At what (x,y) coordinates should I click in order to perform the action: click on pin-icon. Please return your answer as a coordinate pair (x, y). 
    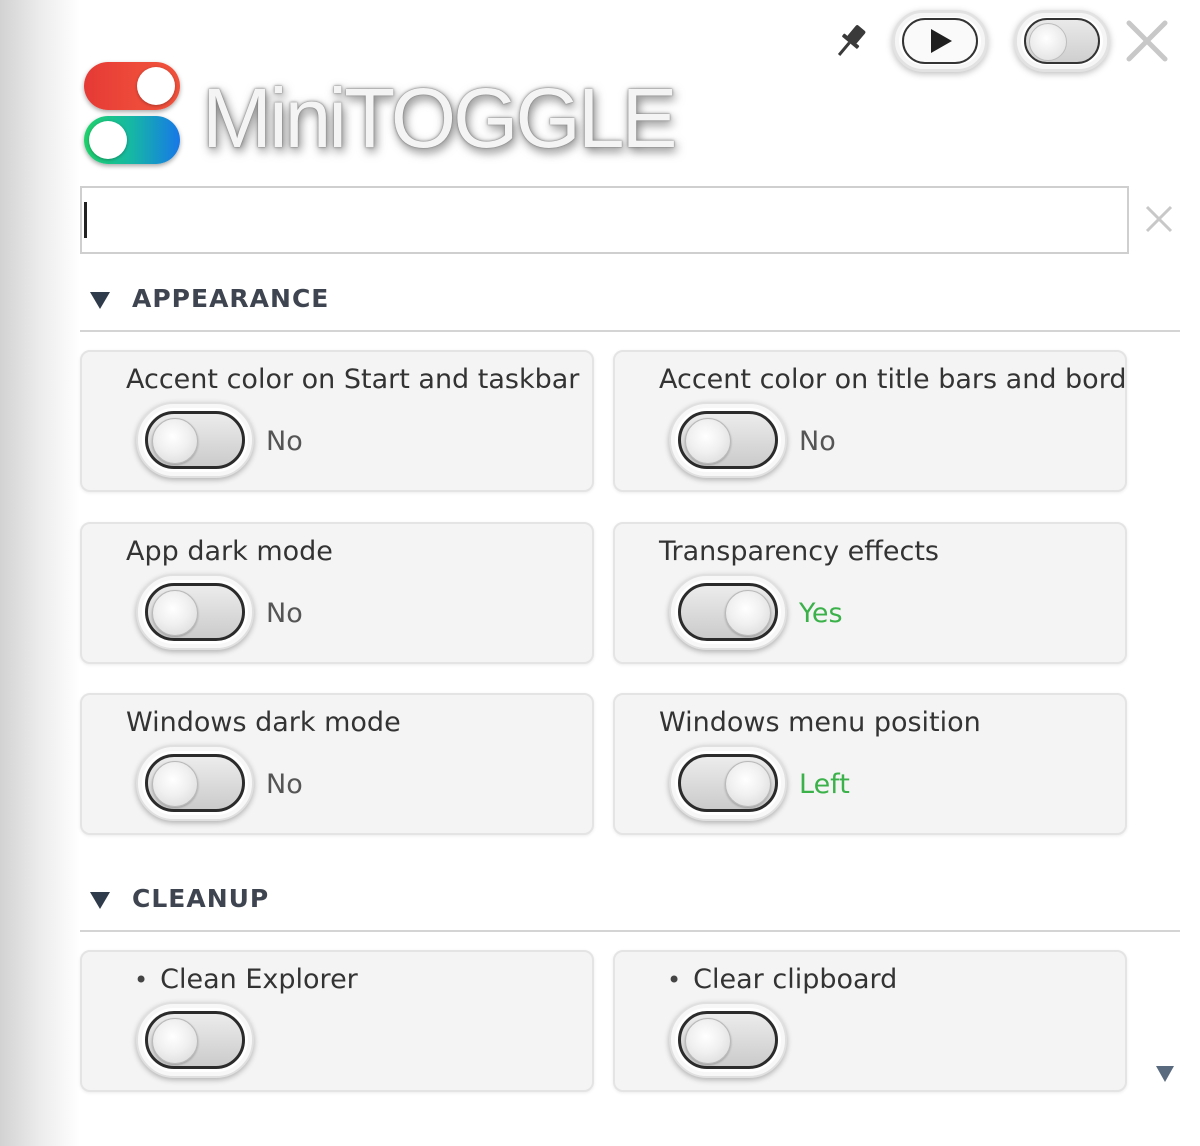
    Looking at the image, I should click on (850, 42).